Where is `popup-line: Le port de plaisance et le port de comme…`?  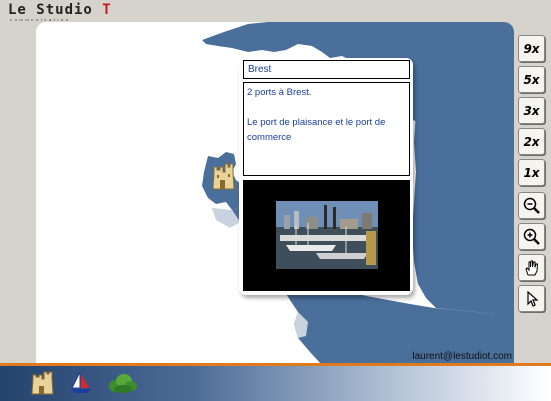
popup-line: Le port de plaisance et le port de comme… is located at coordinates (316, 130).